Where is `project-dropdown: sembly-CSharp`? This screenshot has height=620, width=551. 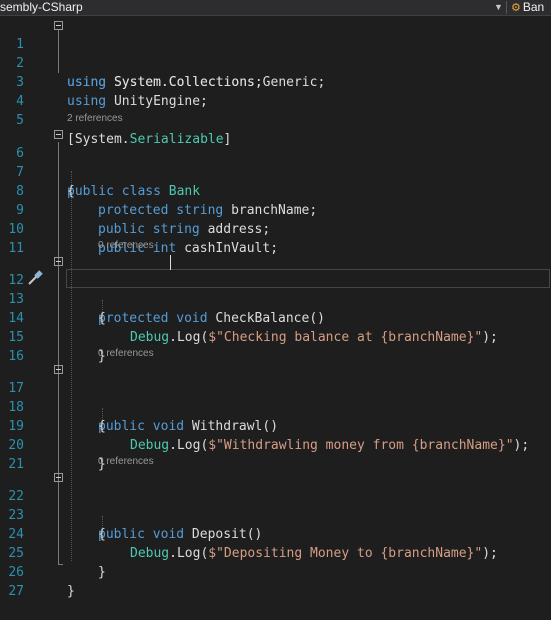
project-dropdown: sembly-CSharp is located at coordinates (41, 7).